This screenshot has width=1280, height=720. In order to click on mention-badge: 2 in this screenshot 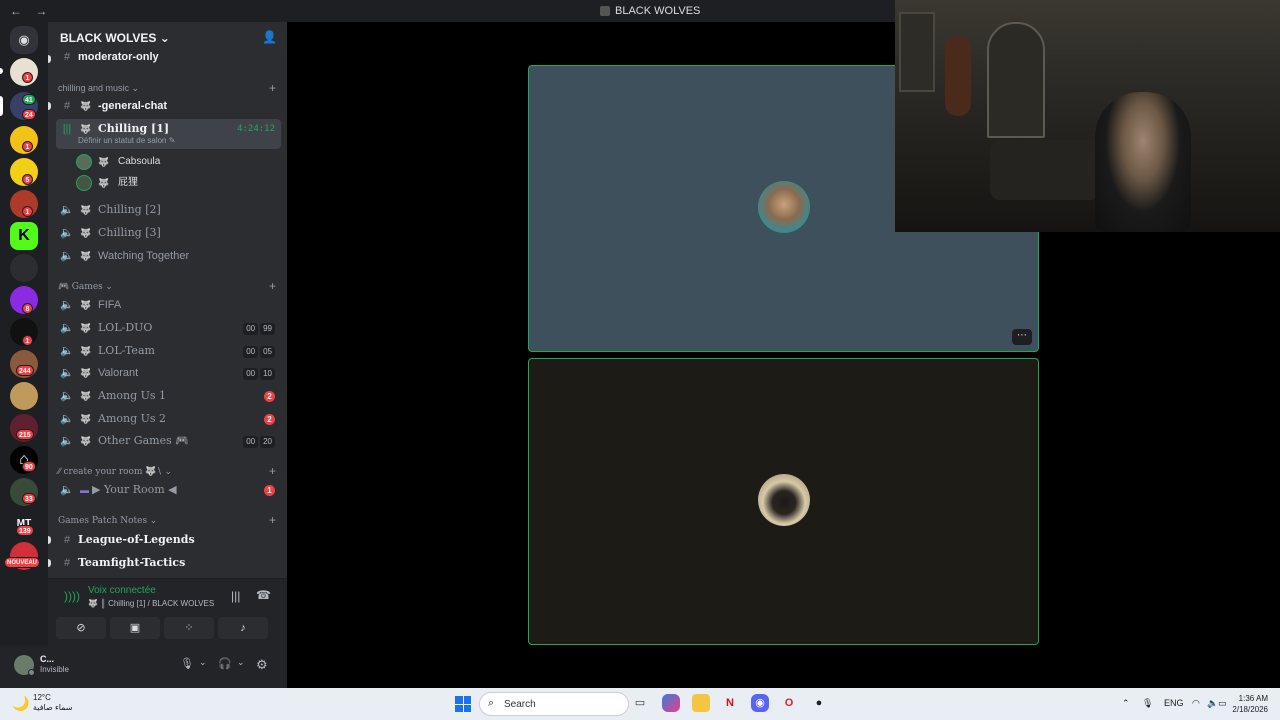, I will do `click(269, 419)`.